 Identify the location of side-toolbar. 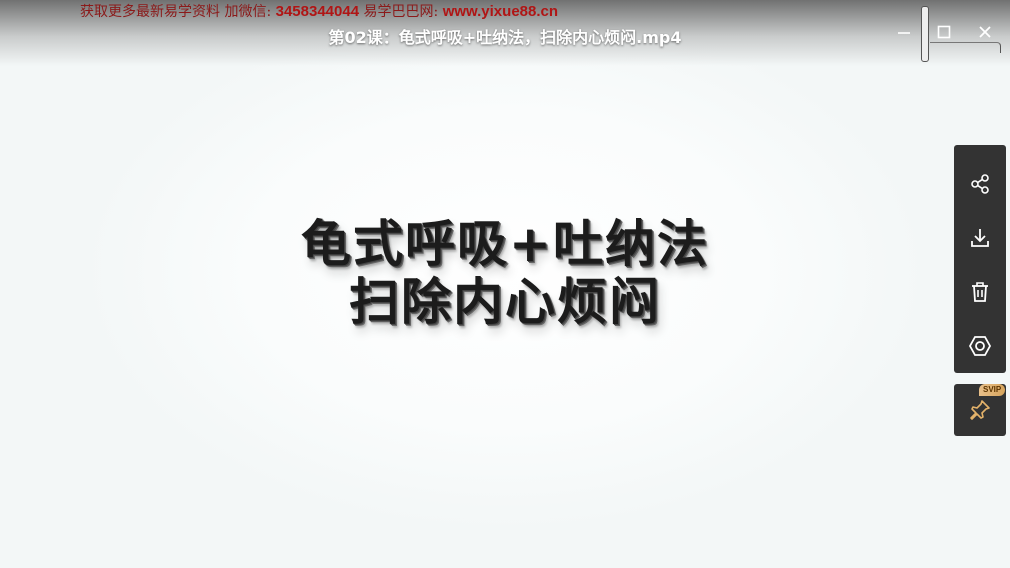
(980, 259).